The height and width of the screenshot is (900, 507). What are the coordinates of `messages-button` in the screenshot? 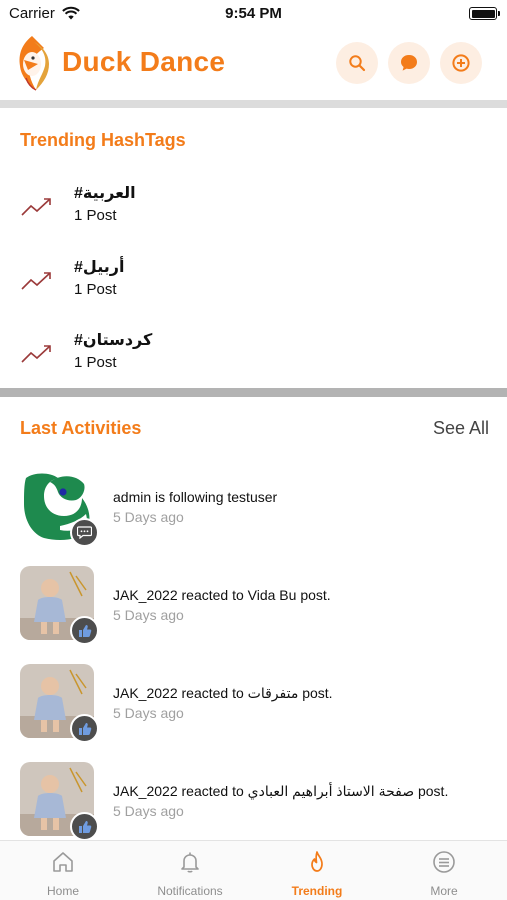 It's located at (409, 63).